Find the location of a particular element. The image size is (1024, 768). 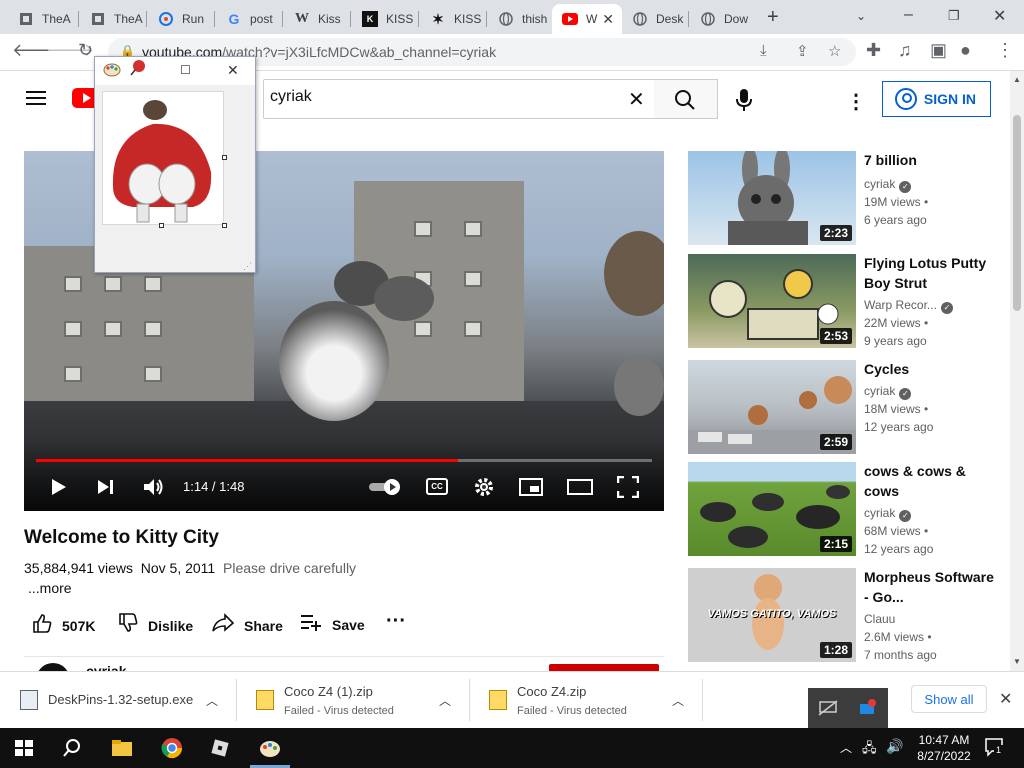

deskpins-tray-icon is located at coordinates (868, 709).